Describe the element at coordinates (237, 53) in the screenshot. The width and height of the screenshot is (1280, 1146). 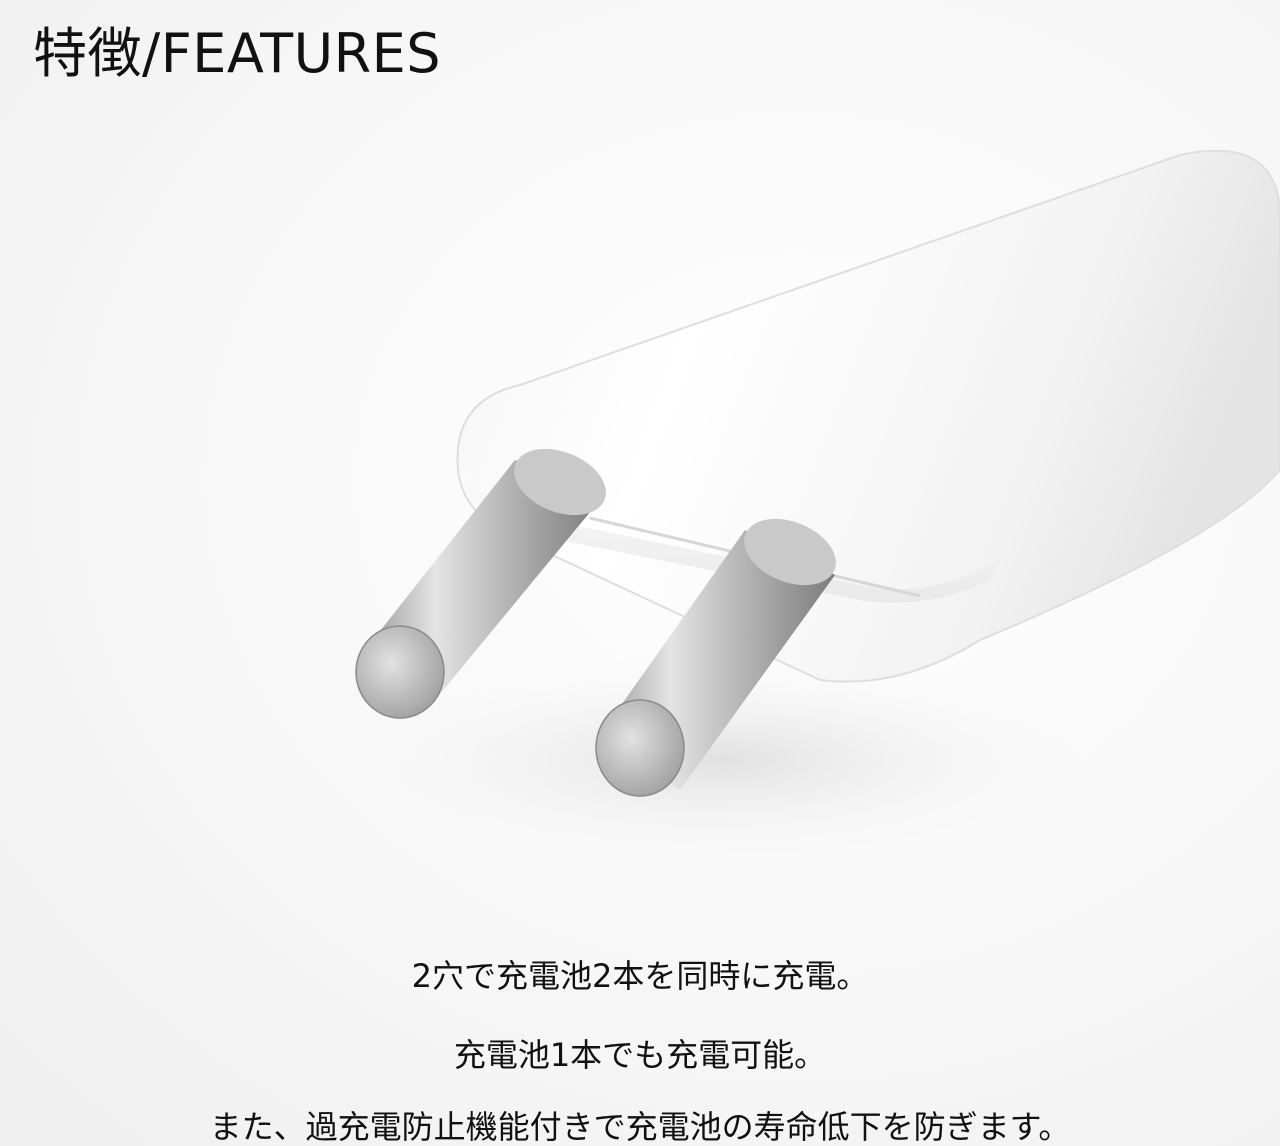
I see `page-title: 特徴/FEATURES` at that location.